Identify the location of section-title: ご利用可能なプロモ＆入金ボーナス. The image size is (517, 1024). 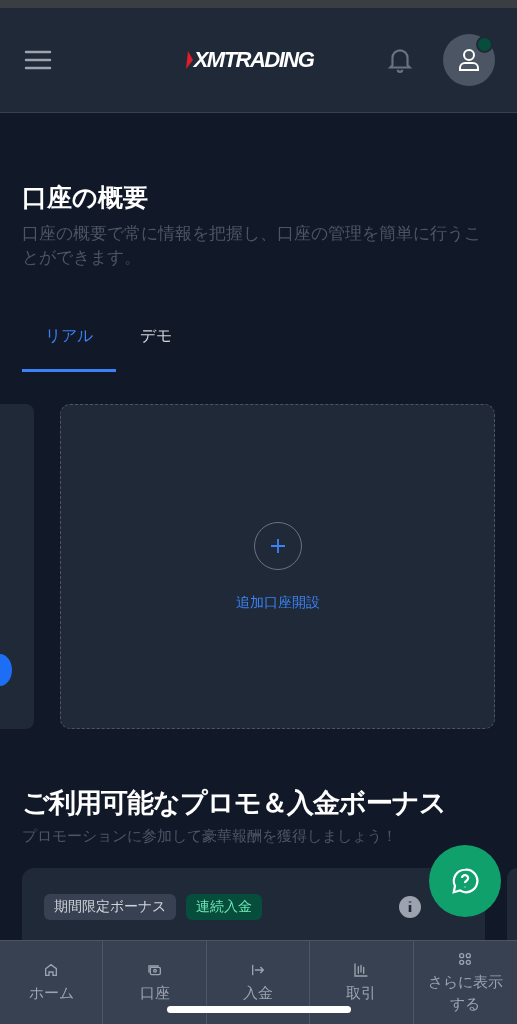
(234, 803).